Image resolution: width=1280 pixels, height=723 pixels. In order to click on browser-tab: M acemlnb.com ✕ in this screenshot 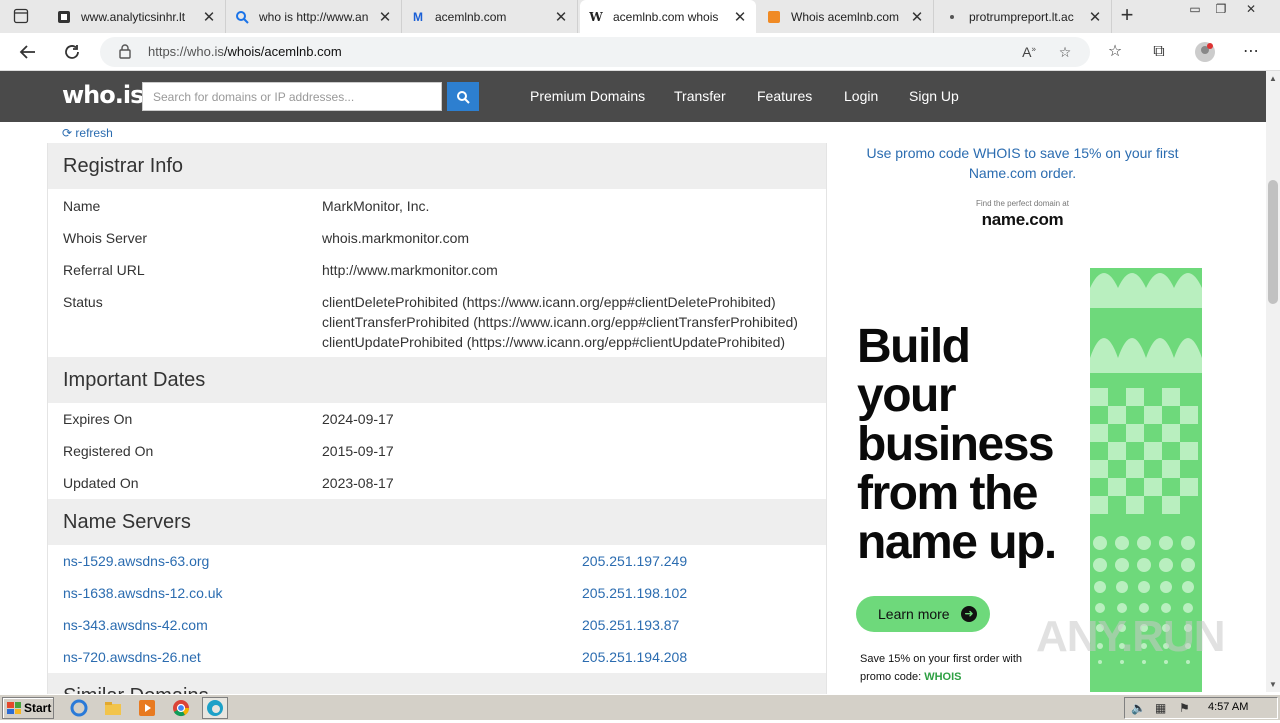, I will do `click(490, 16)`.